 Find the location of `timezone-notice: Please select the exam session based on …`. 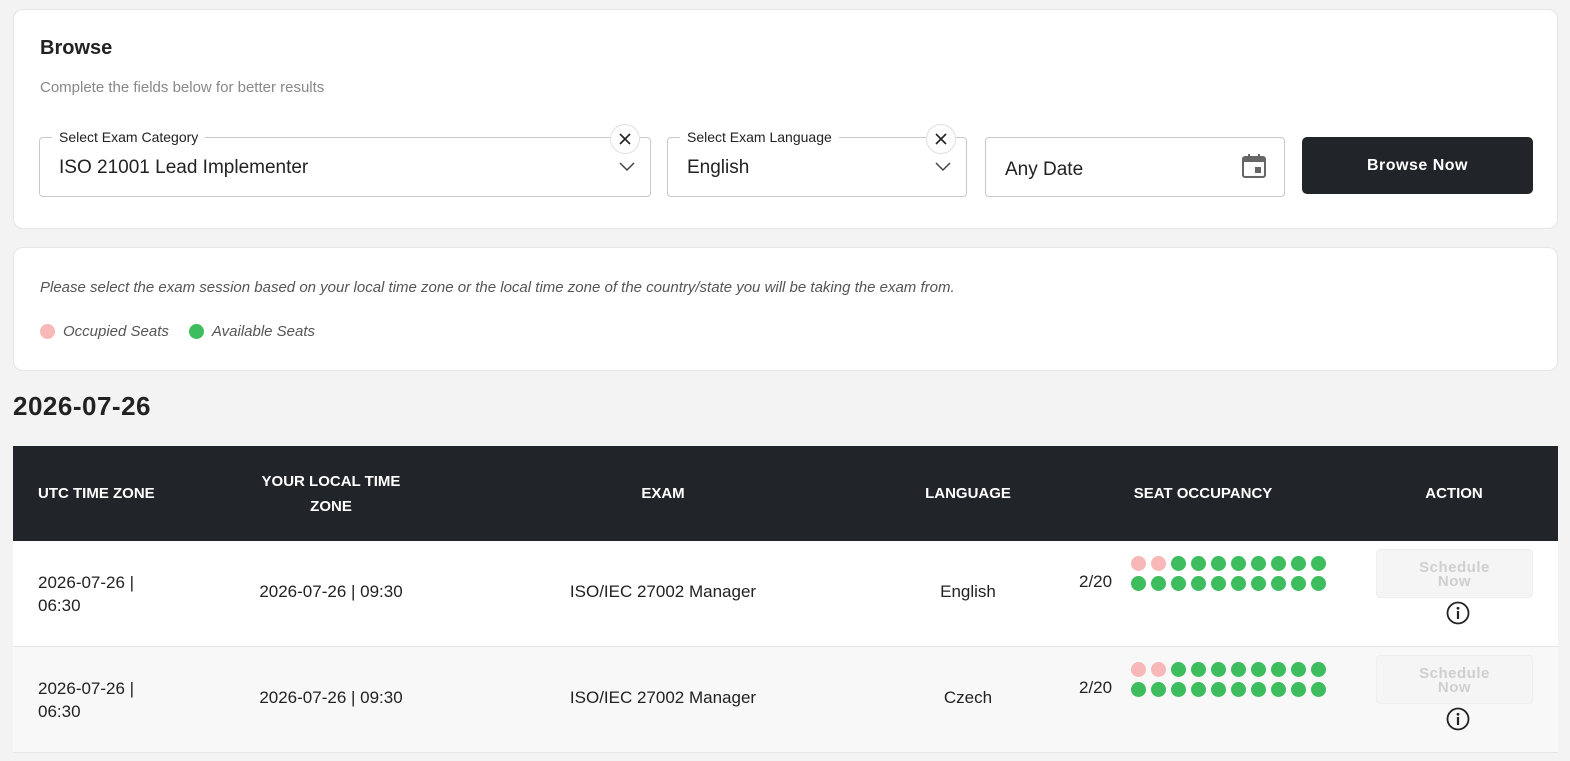

timezone-notice: Please select the exam session based on … is located at coordinates (497, 287).